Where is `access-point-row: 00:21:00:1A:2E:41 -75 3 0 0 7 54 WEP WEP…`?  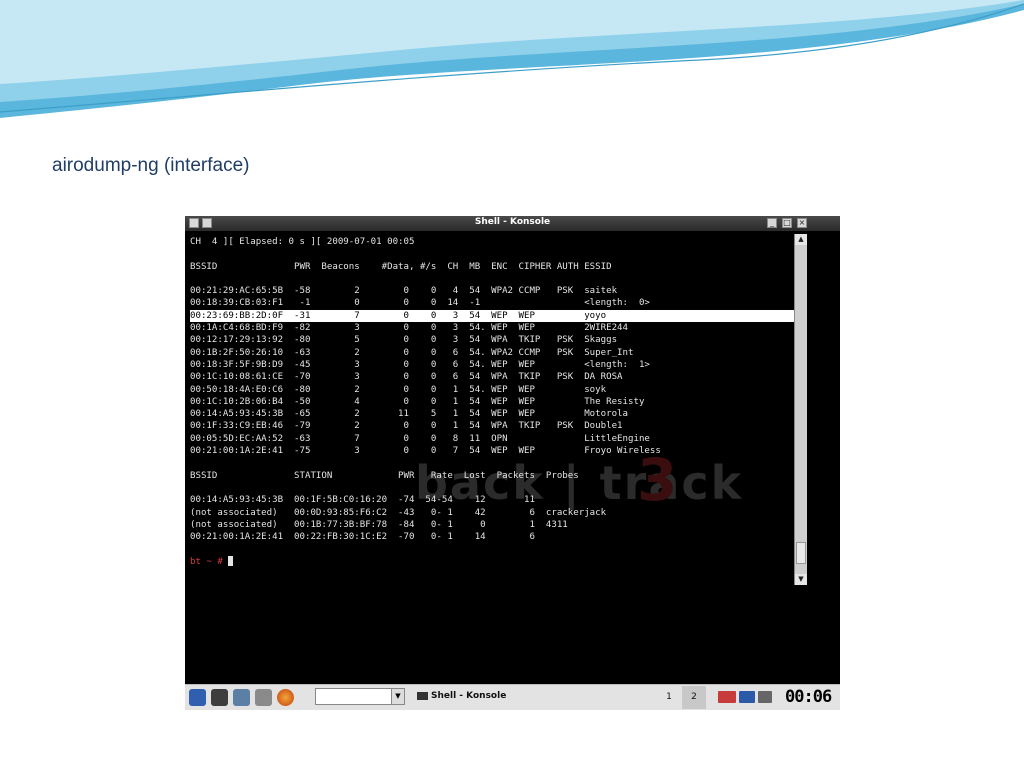
access-point-row: 00:21:00:1A:2E:41 -75 3 0 0 7 54 WEP WEP… is located at coordinates (425, 451).